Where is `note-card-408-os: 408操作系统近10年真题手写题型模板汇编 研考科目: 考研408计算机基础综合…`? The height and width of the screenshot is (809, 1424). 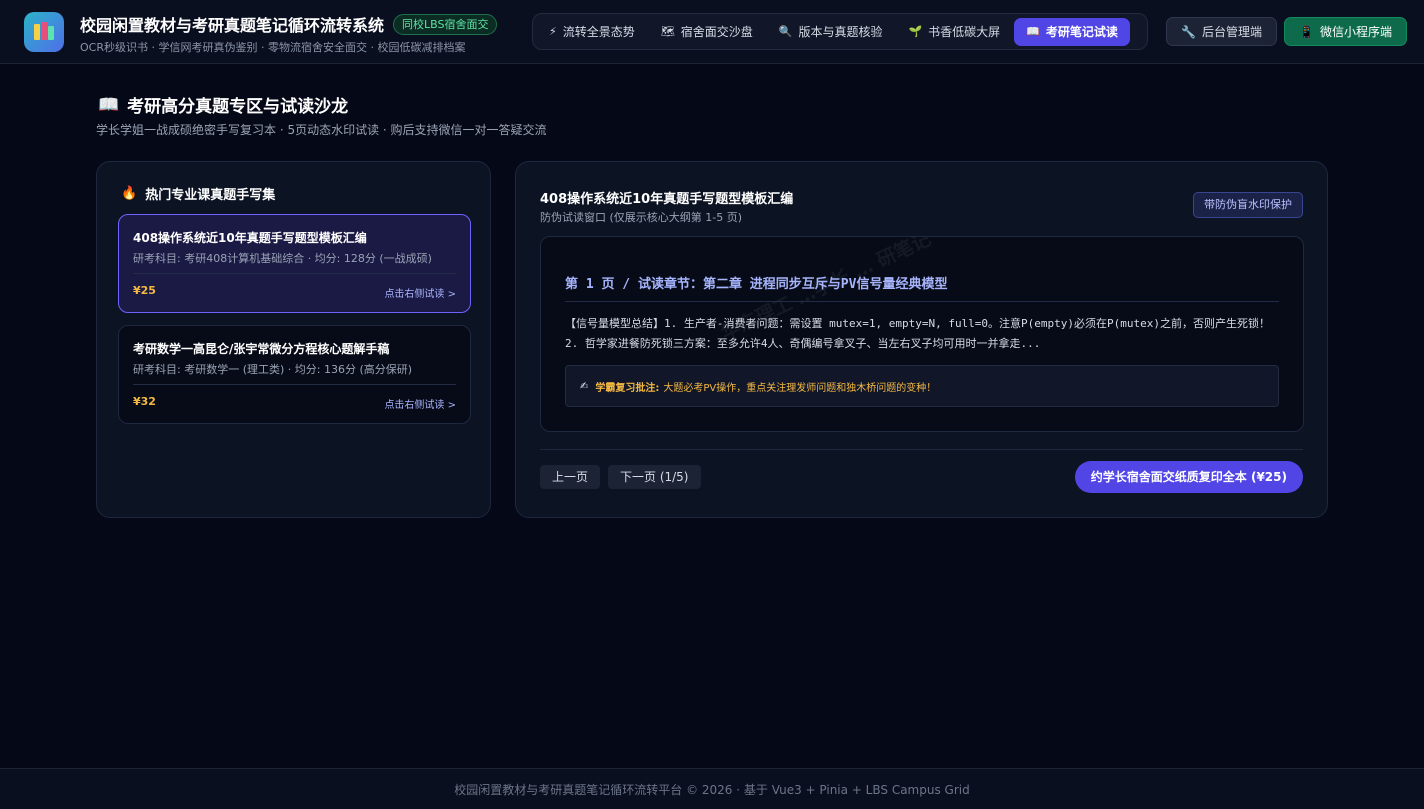 note-card-408-os: 408操作系统近10年真题手写题型模板汇编 研考科目: 考研408计算机基础综合… is located at coordinates (294, 263).